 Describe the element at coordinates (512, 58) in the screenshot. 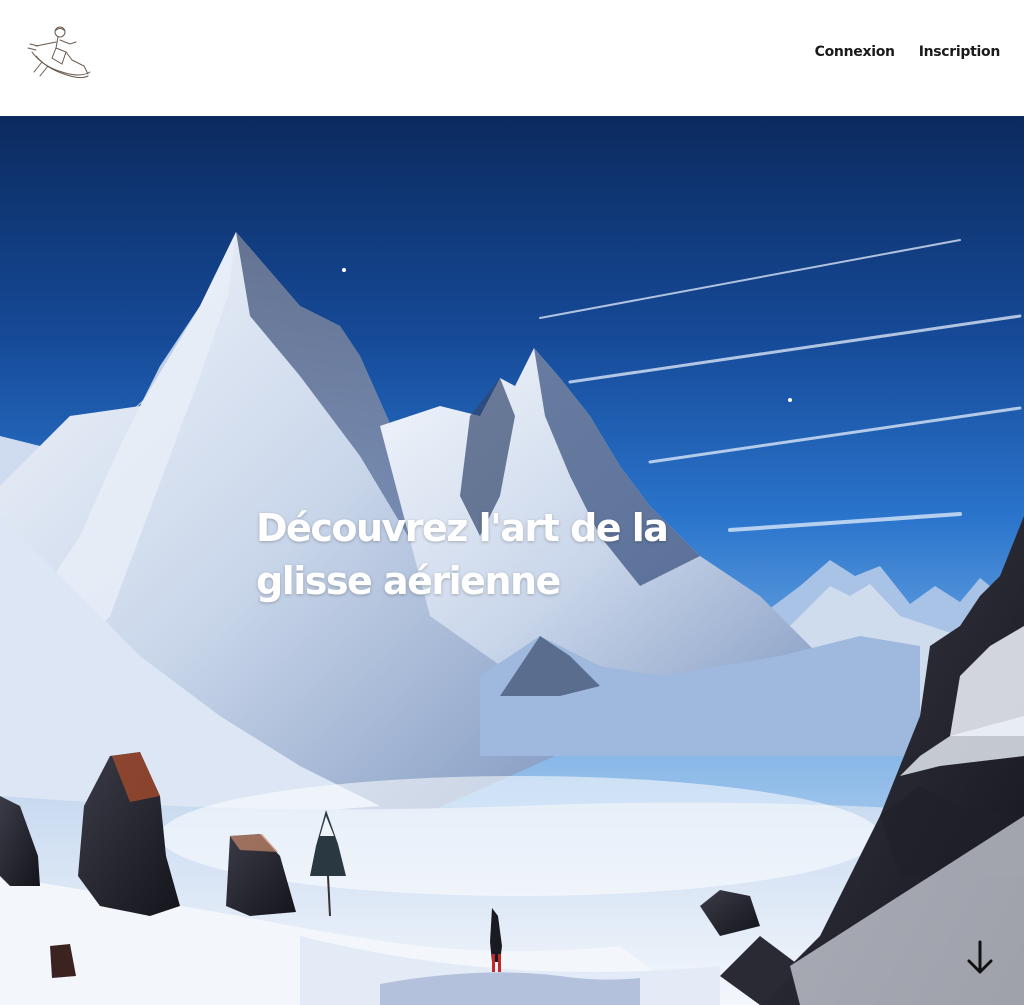

I see `site-header: Connexion Inscription` at that location.